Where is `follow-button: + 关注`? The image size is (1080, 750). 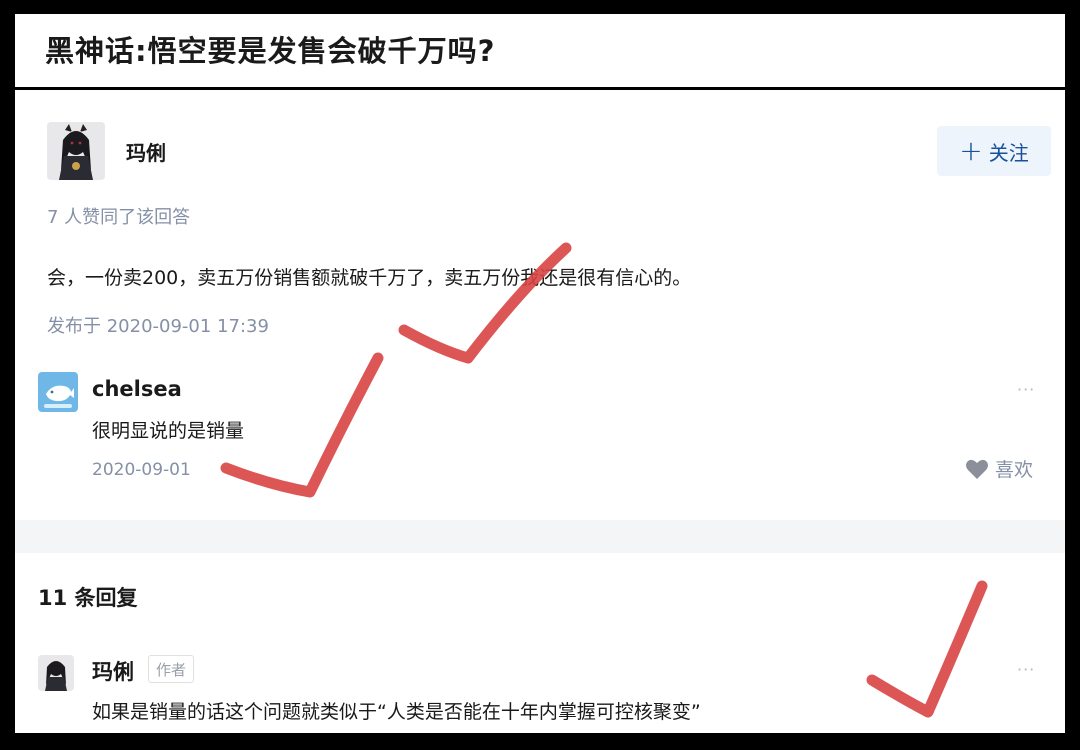 follow-button: + 关注 is located at coordinates (994, 151).